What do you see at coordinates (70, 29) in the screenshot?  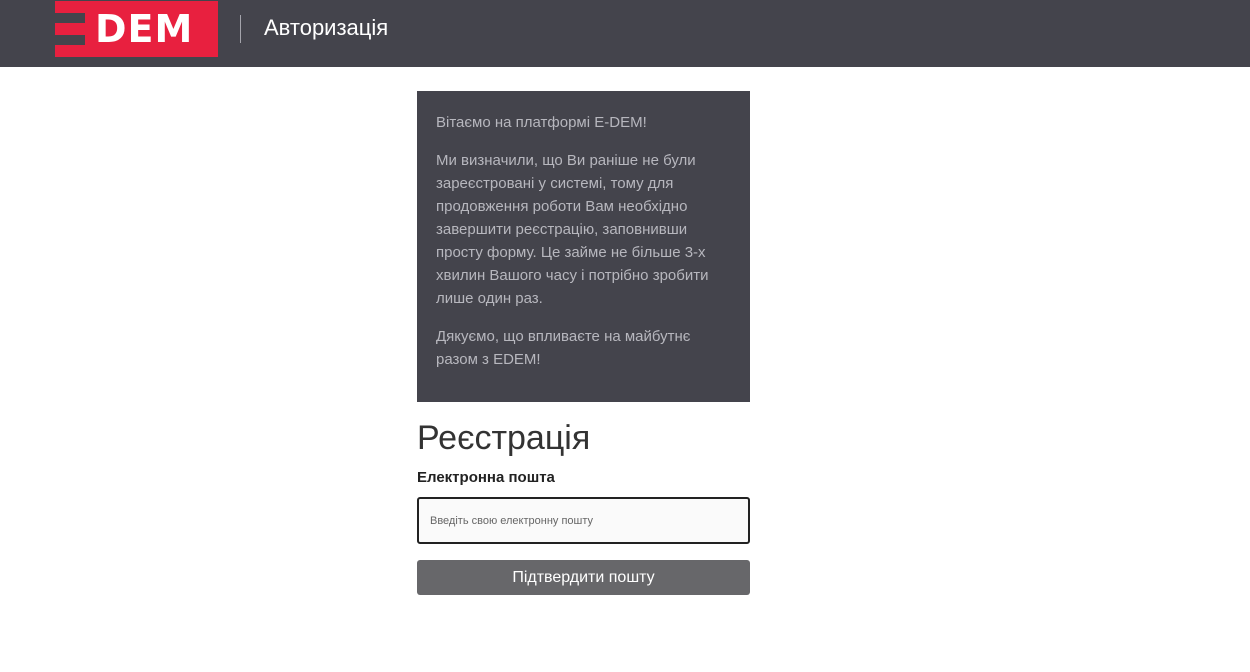 I see `logo-lines-icon` at bounding box center [70, 29].